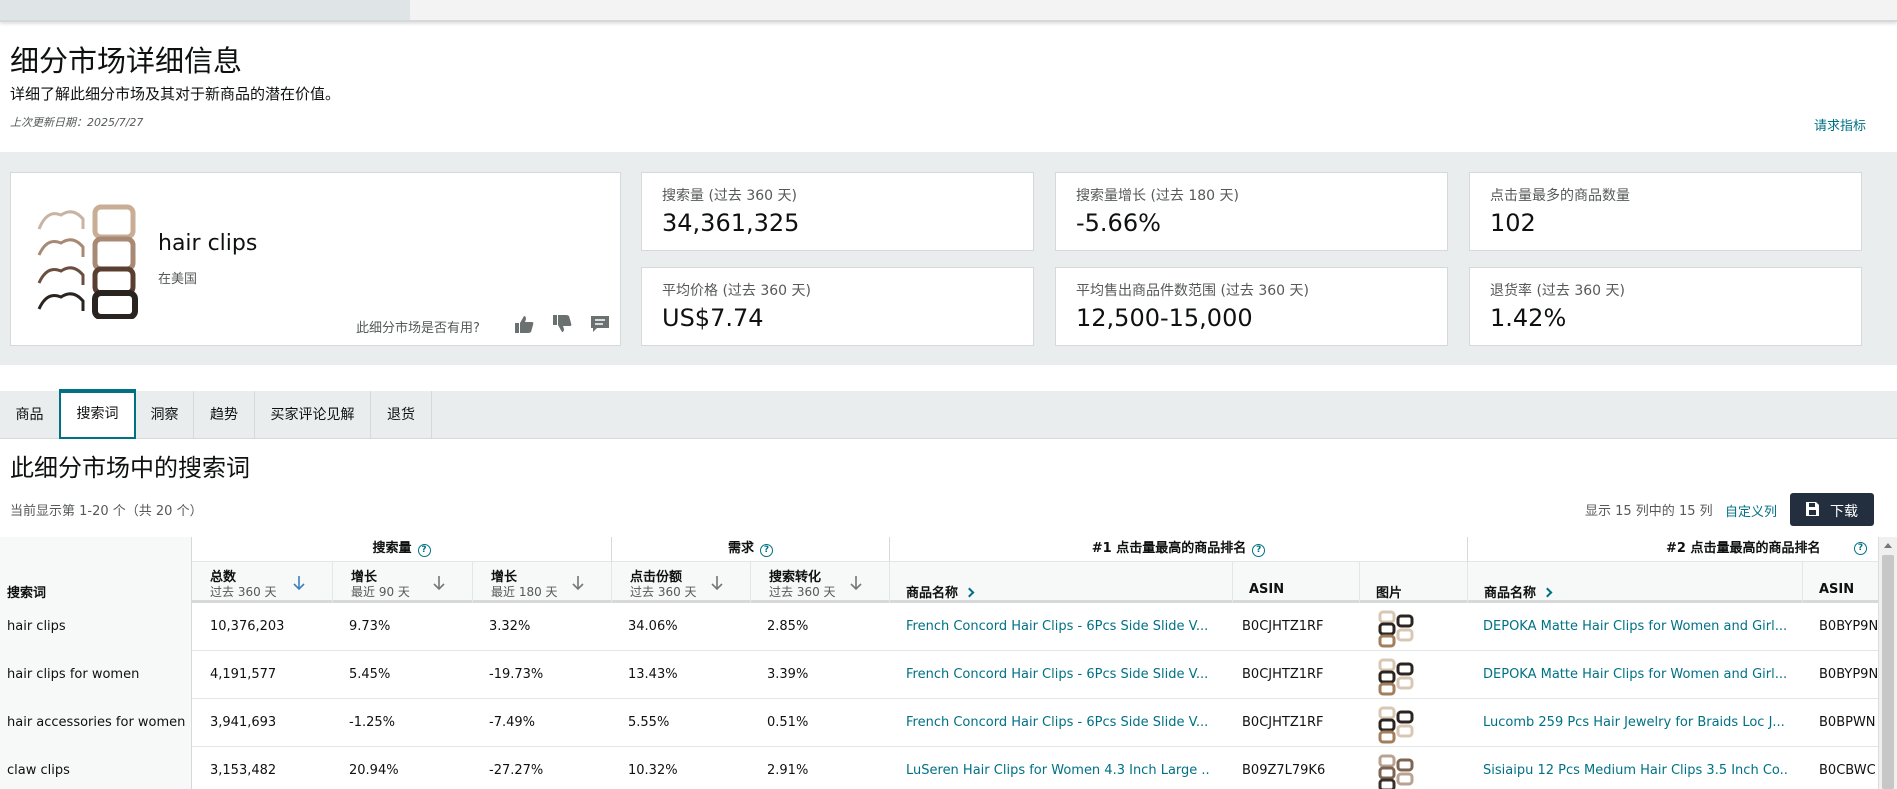  What do you see at coordinates (313, 415) in the screenshot?
I see `tab-review-insights: 买家评论见解` at bounding box center [313, 415].